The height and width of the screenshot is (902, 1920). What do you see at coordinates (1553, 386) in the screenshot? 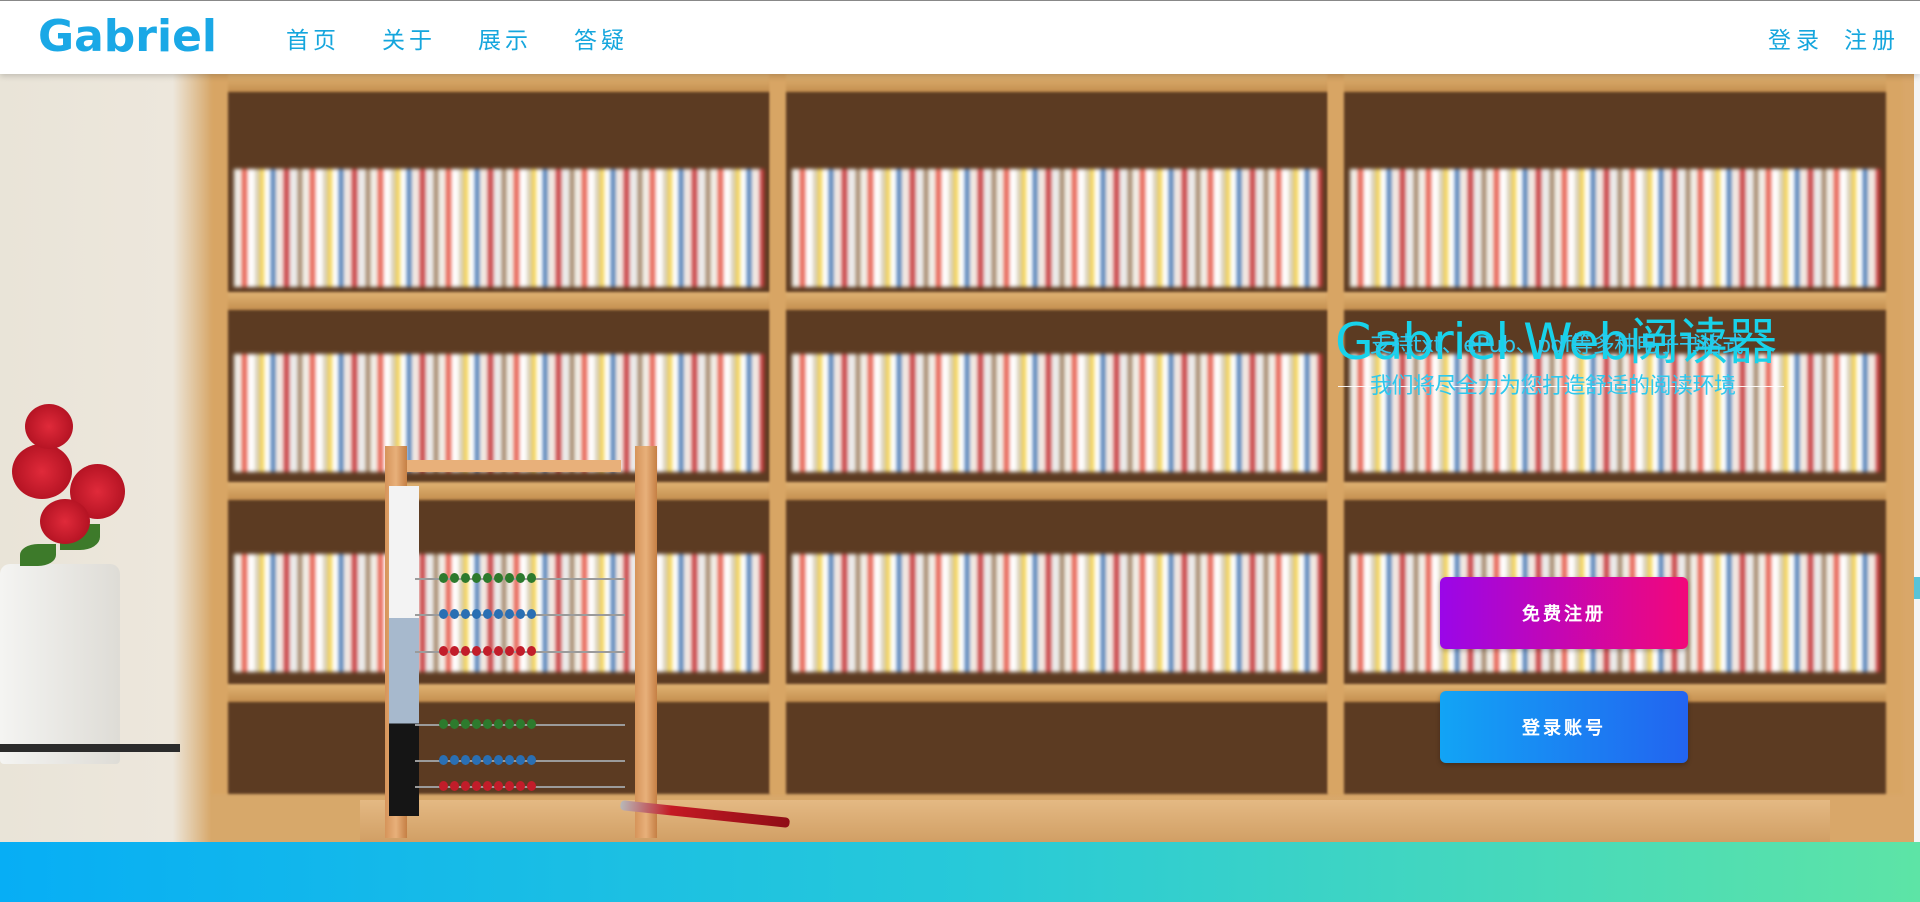
I see `hero-subtitle-line2: 我们将尽全力为您打造舒适的阅读环境` at bounding box center [1553, 386].